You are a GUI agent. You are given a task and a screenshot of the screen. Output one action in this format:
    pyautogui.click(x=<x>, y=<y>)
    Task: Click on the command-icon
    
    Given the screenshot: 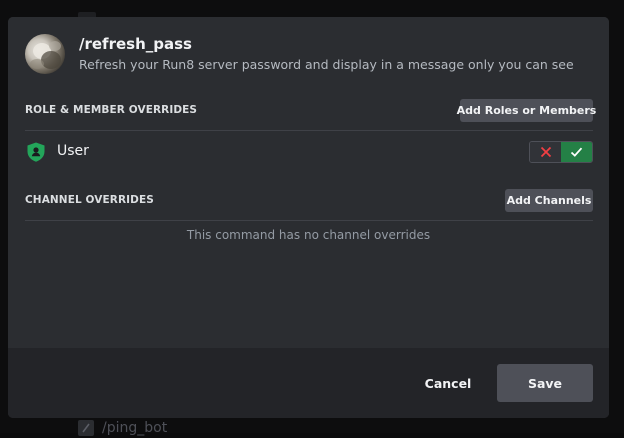 What is the action you would take?
    pyautogui.click(x=86, y=428)
    